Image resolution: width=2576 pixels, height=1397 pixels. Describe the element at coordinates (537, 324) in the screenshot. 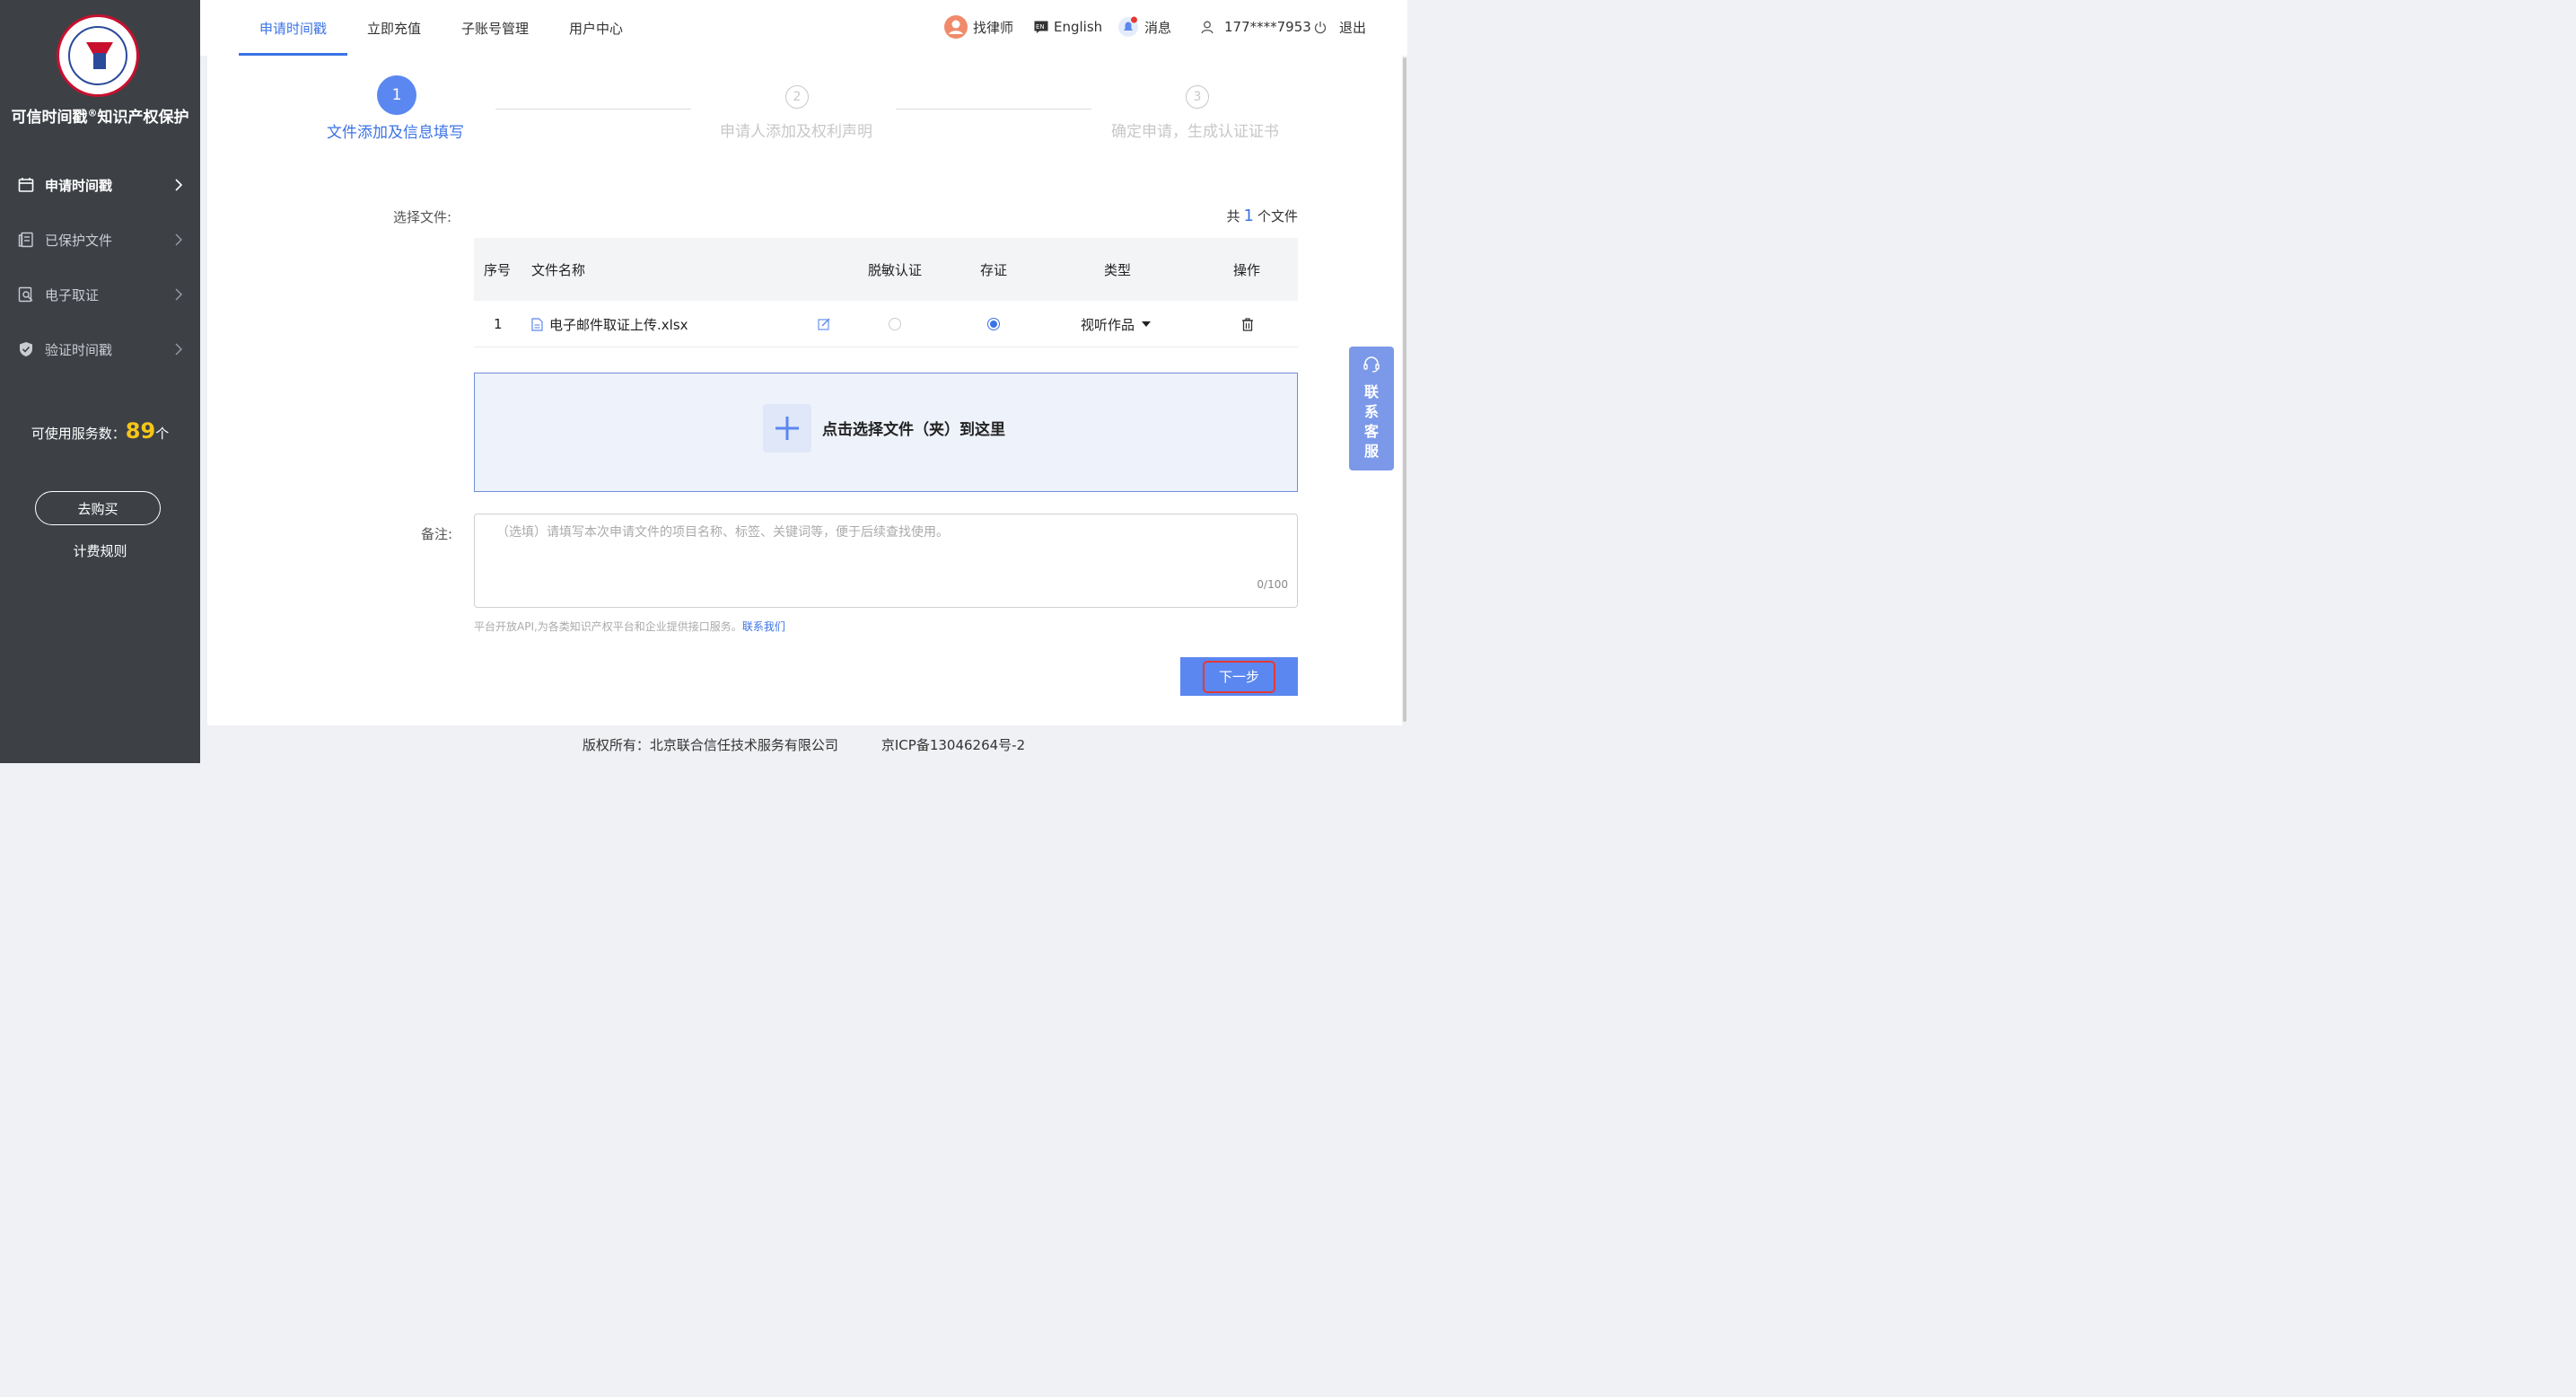

I see `file-icon` at that location.